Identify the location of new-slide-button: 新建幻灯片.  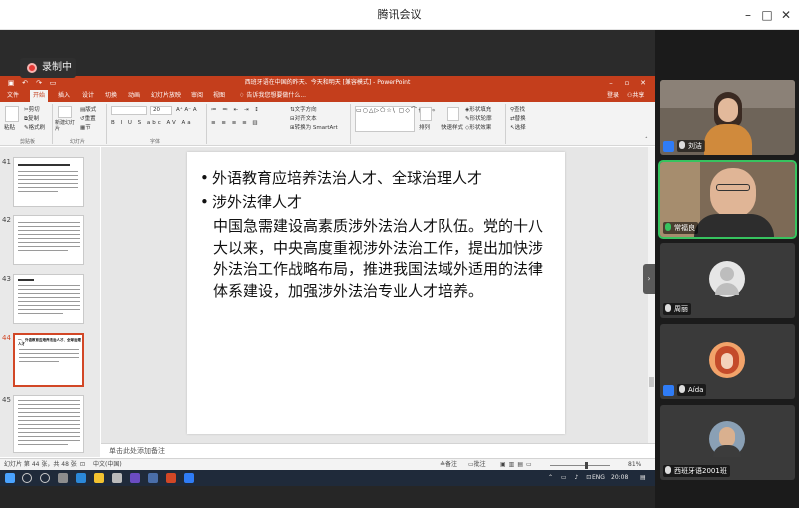
(67, 126).